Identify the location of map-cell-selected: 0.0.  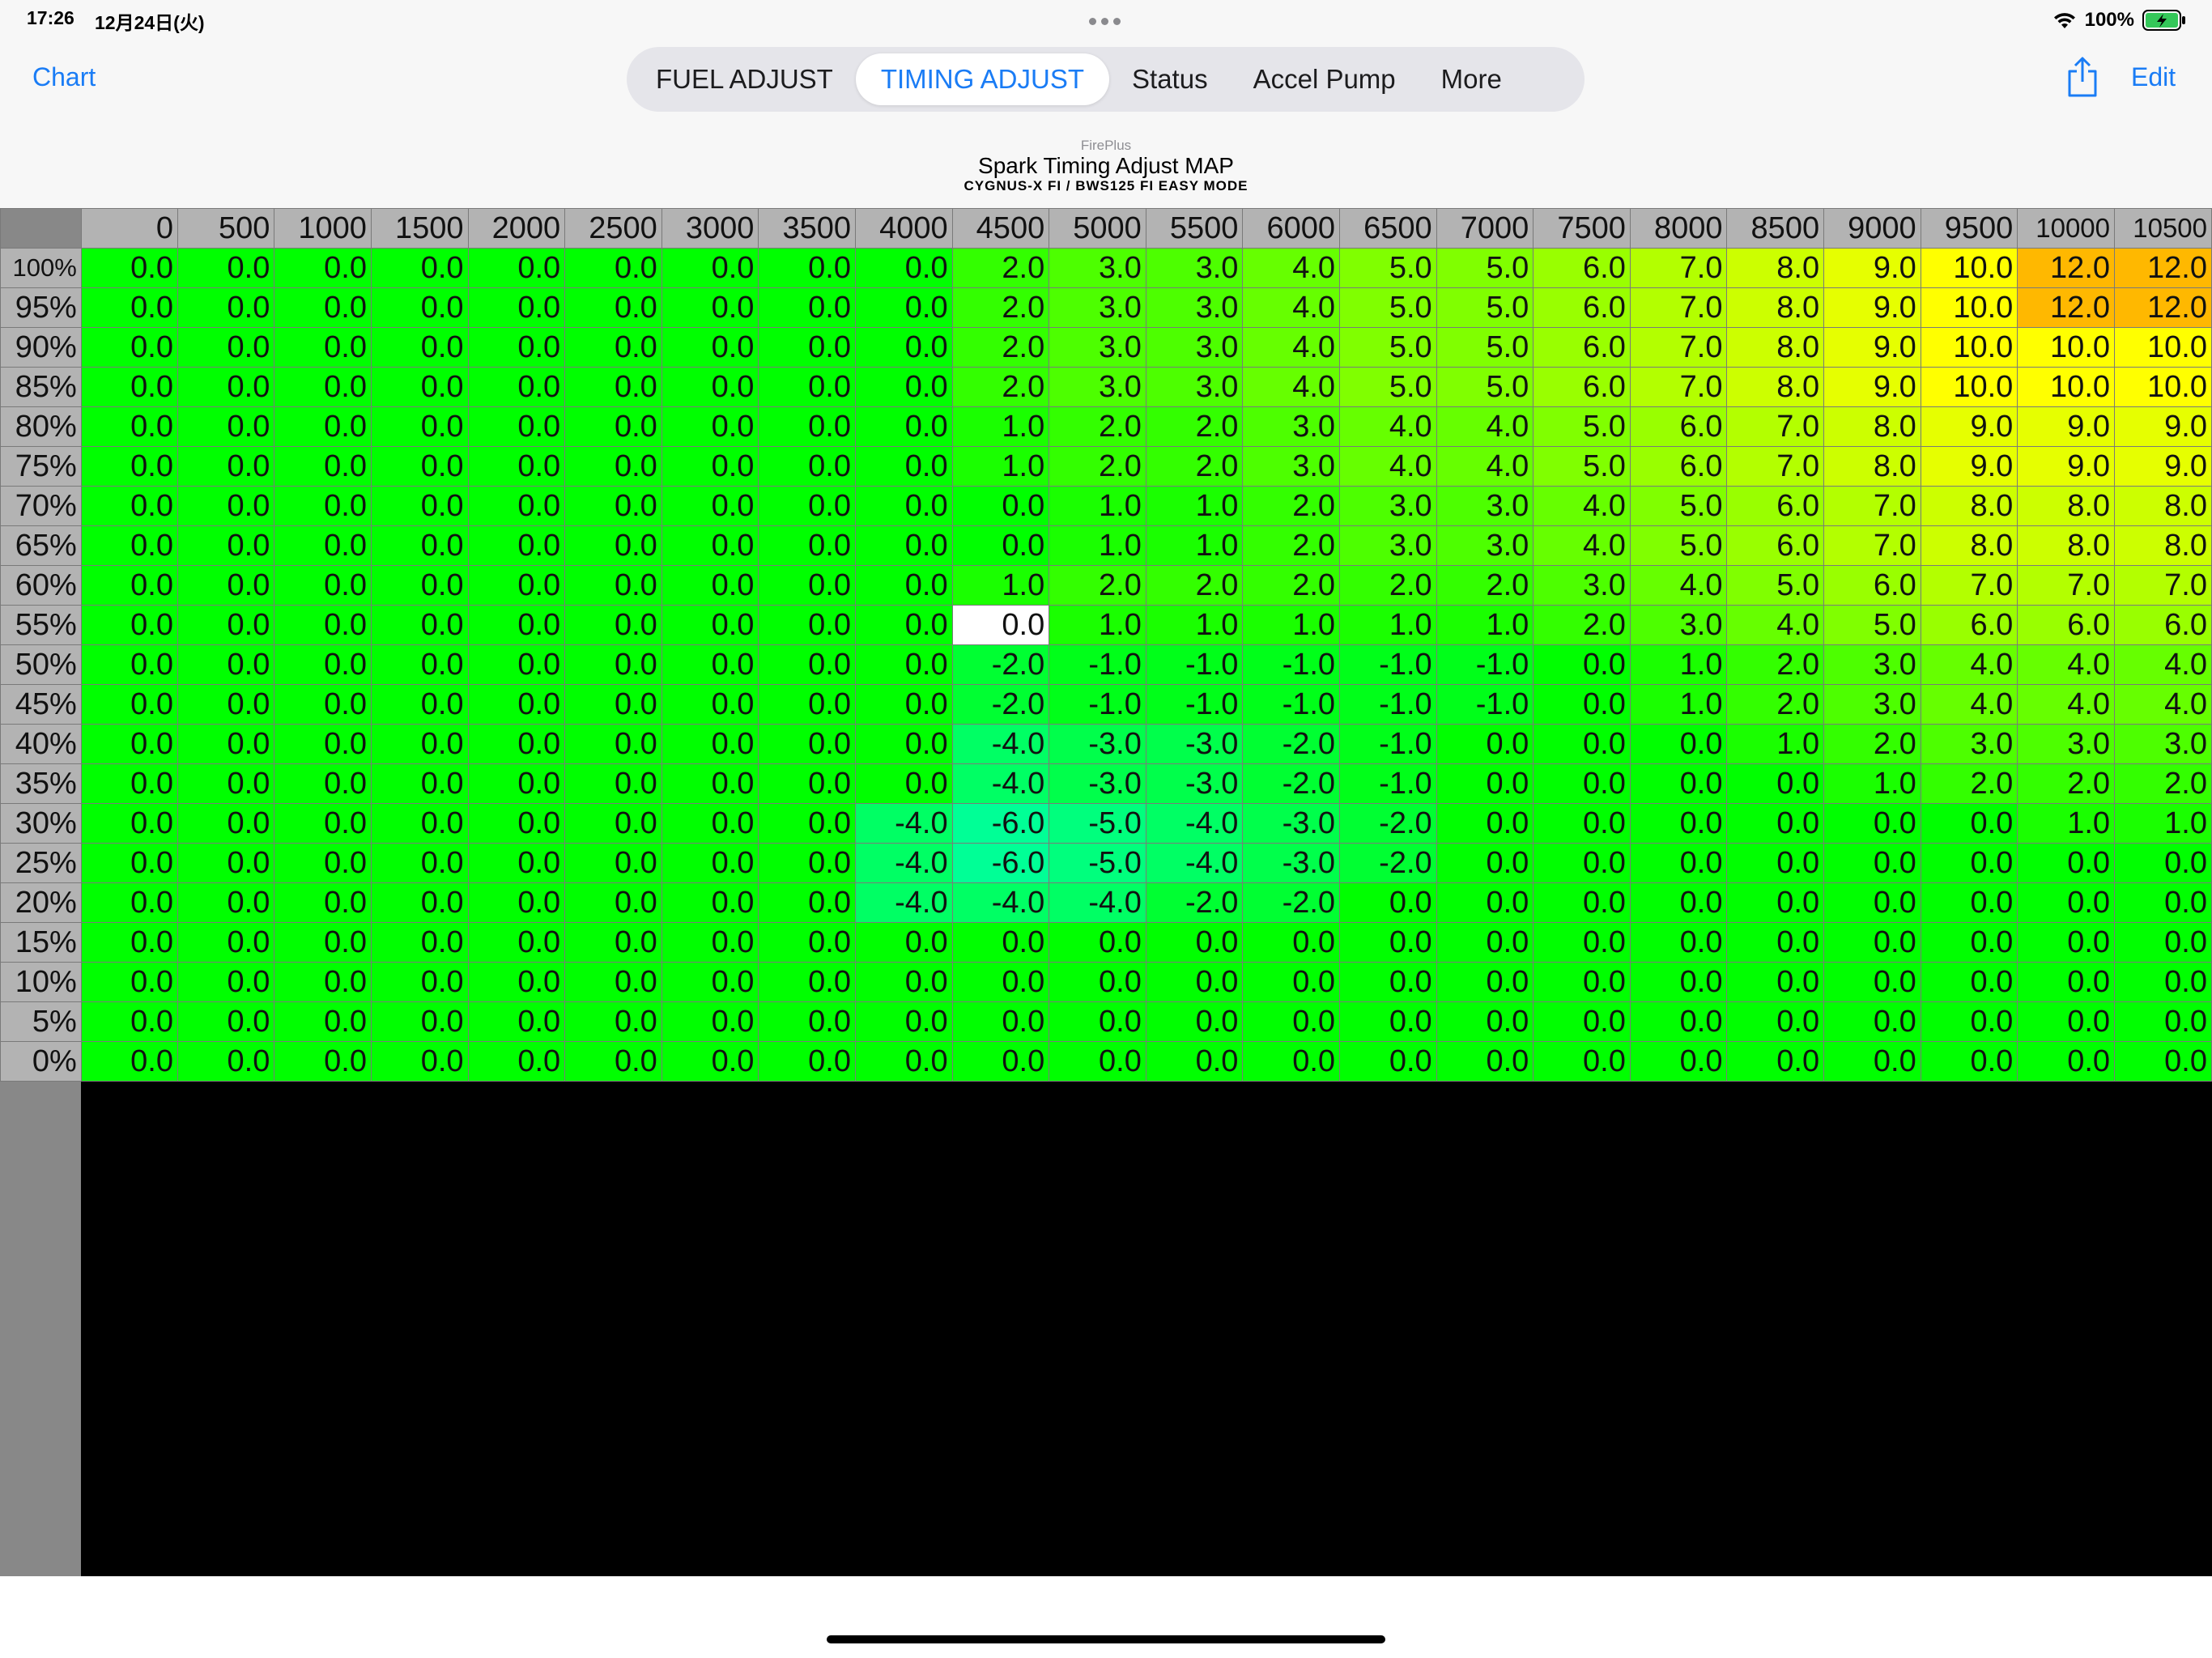
(1001, 625).